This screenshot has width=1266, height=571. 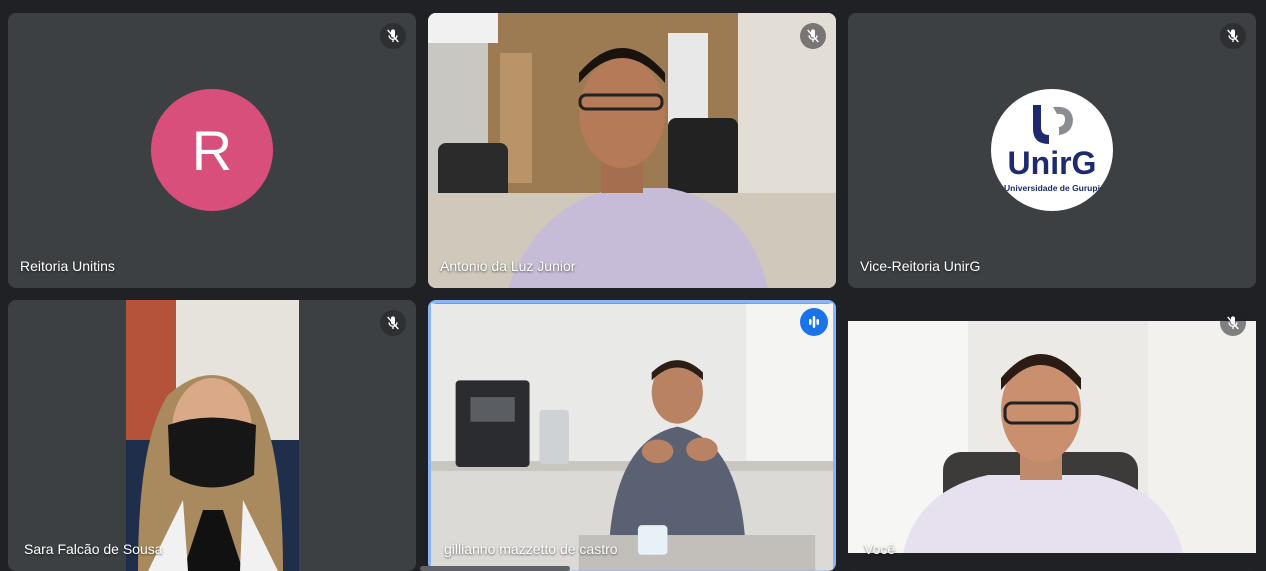 What do you see at coordinates (1052, 188) in the screenshot?
I see `svg-text: Universidade de Gurupi` at bounding box center [1052, 188].